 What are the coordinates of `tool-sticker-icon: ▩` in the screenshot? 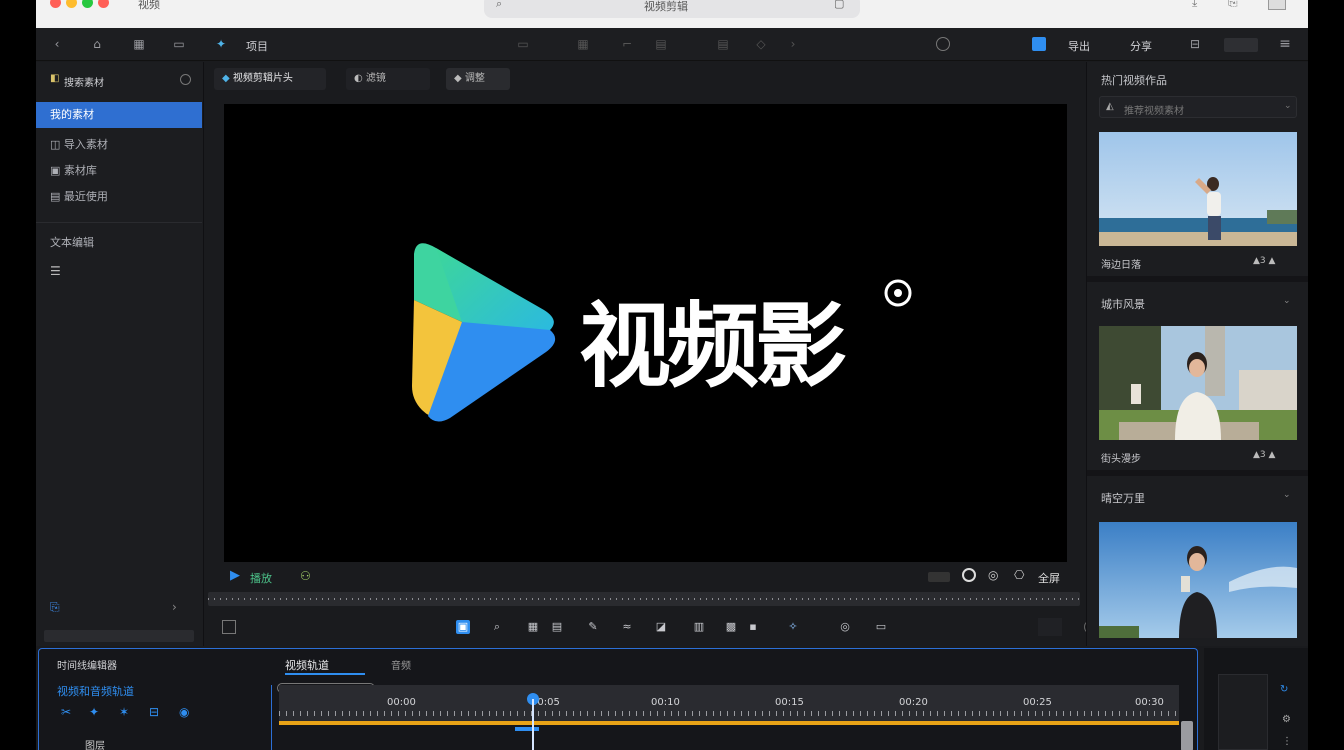 It's located at (731, 627).